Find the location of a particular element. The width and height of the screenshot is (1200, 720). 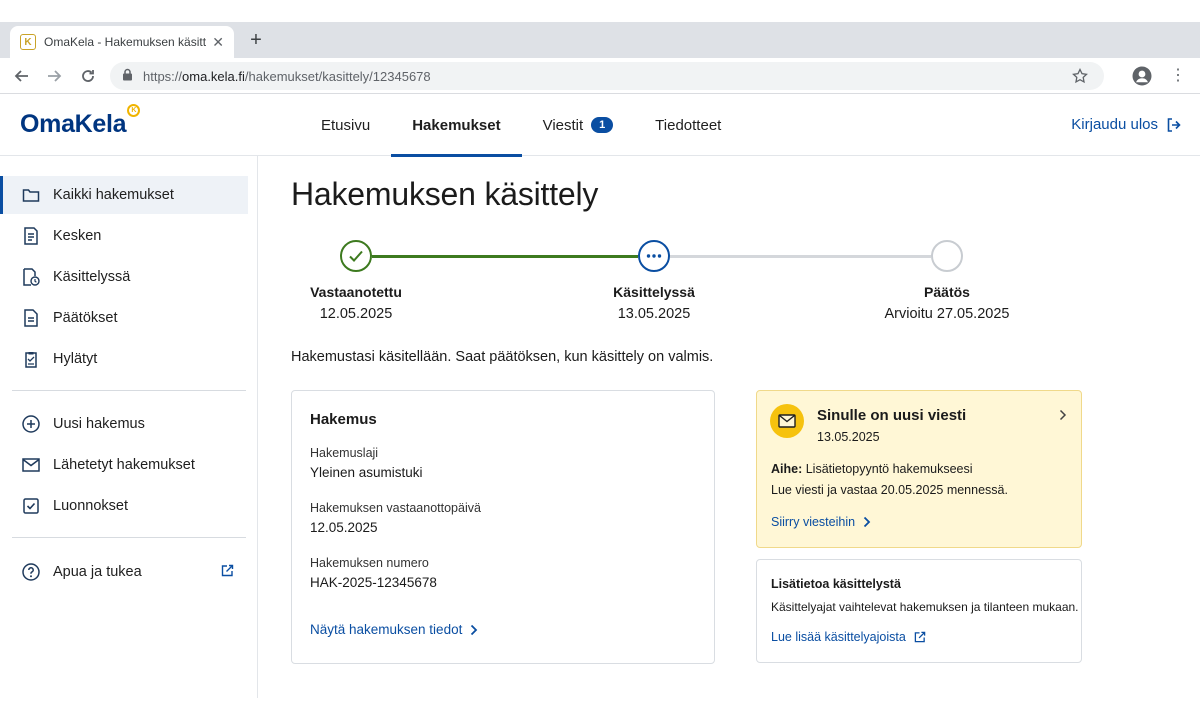

field-value: HAK-2025-12345678 is located at coordinates (373, 582).